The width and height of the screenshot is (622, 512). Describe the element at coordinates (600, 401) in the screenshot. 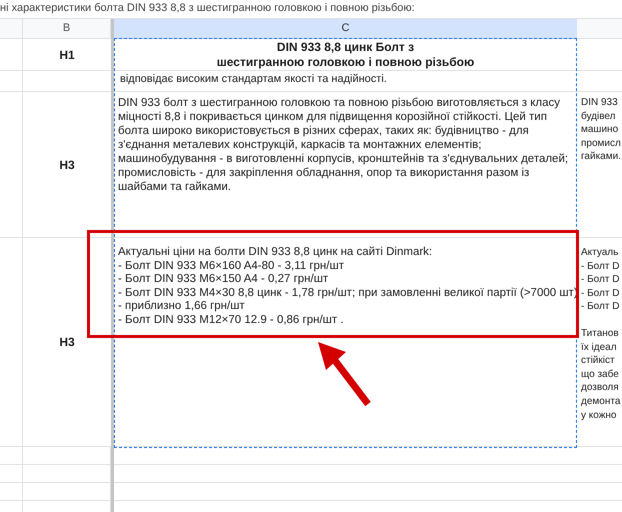

I see `cell-text-line: демонта` at that location.